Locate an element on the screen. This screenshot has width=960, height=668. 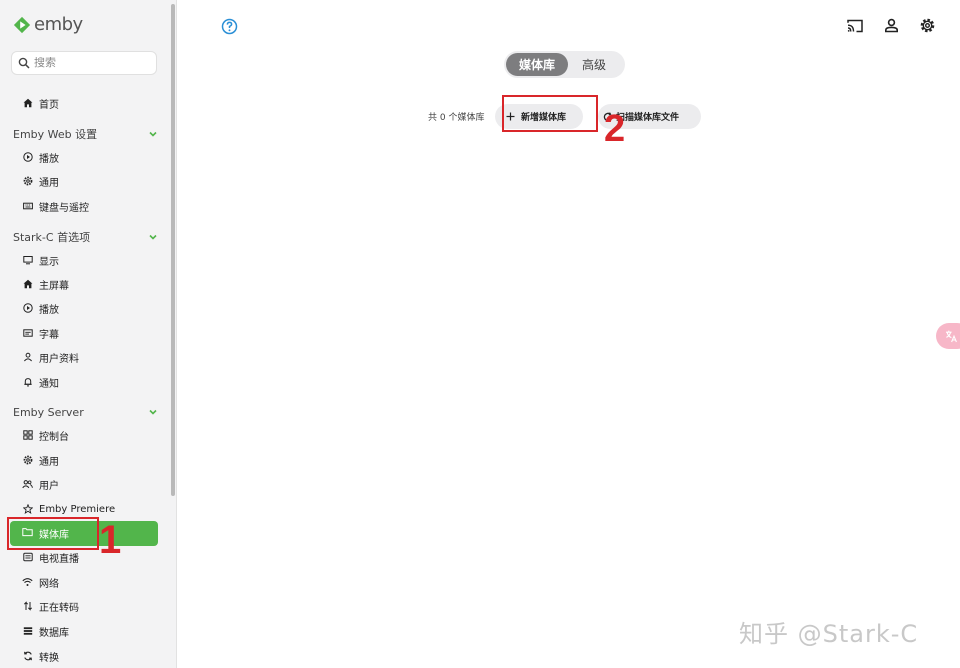
sidebar-item-label: Emby Premiere is located at coordinates (77, 509).